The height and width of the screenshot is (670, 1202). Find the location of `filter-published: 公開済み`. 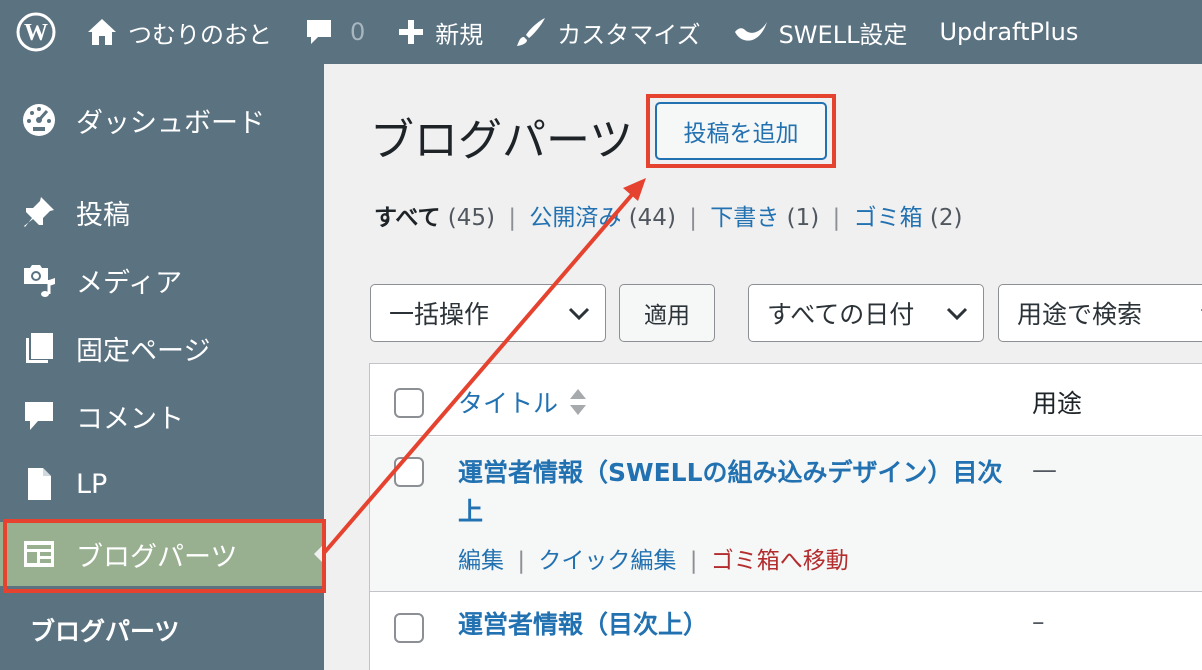

filter-published: 公開済み is located at coordinates (575, 218).